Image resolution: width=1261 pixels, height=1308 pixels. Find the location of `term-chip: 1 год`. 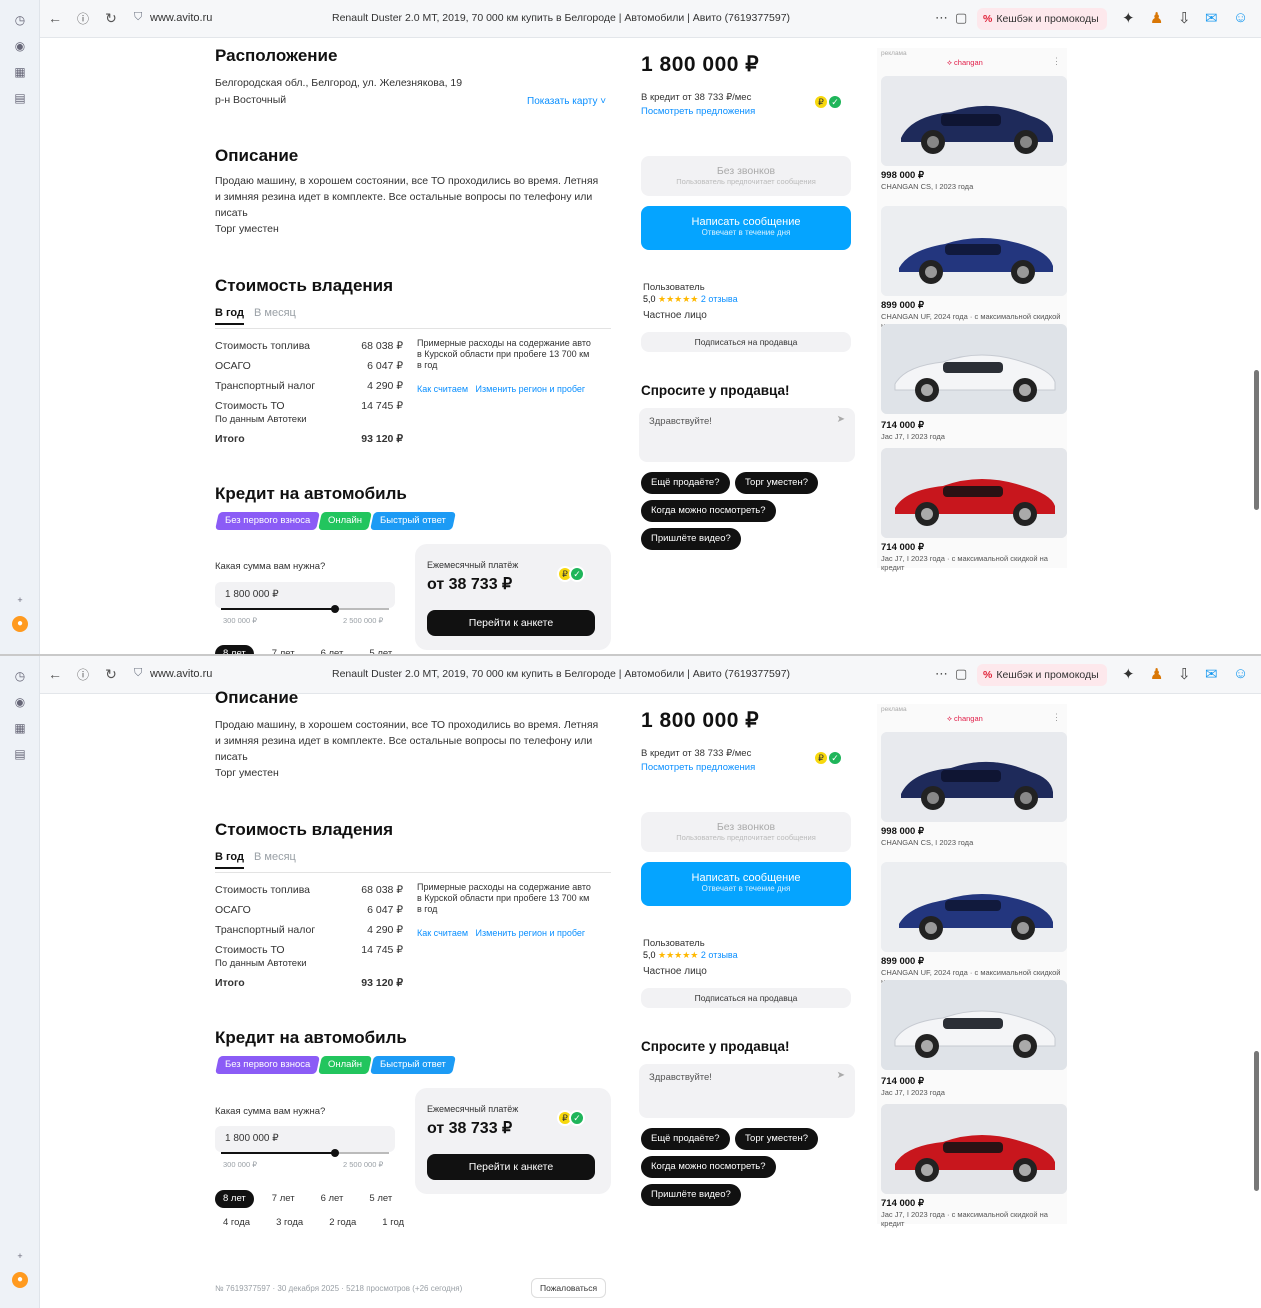

term-chip: 1 год is located at coordinates (393, 1223).